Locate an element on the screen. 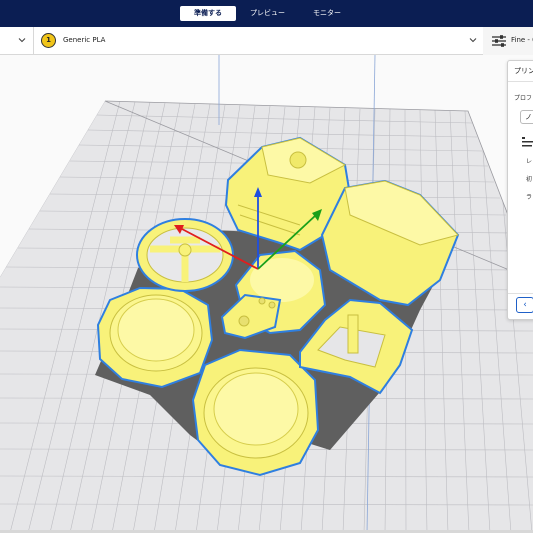 Image resolution: width=533 pixels, height=533 pixels. panel-title: プリント is located at coordinates (523, 71).